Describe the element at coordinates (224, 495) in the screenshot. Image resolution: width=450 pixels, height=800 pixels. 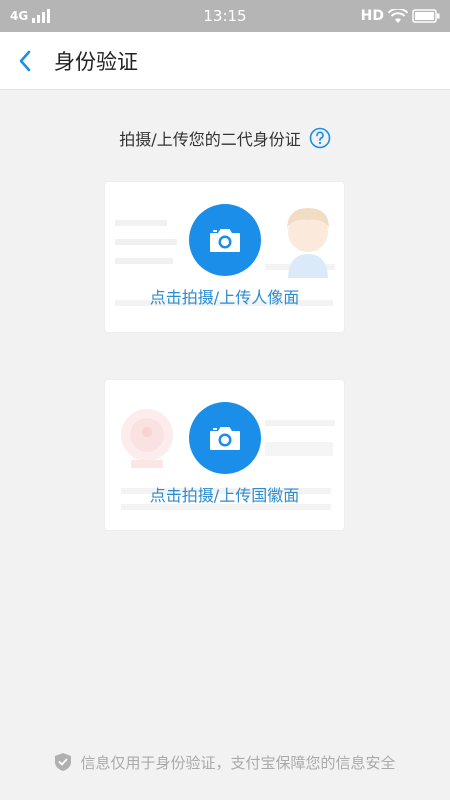
I see `card-label-emblem: 点击拍摄/上传国徽面` at that location.